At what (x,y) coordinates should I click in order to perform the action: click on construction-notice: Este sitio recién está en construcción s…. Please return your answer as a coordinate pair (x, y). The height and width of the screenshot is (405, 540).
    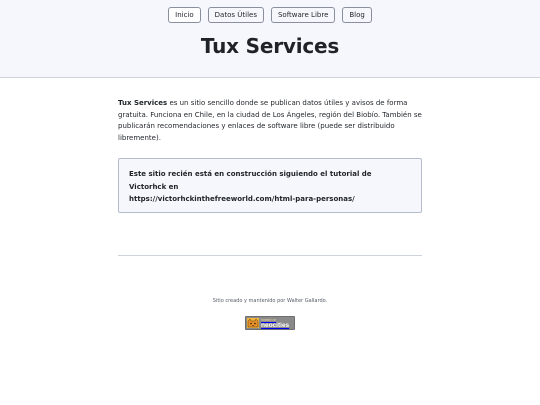
    Looking at the image, I should click on (270, 185).